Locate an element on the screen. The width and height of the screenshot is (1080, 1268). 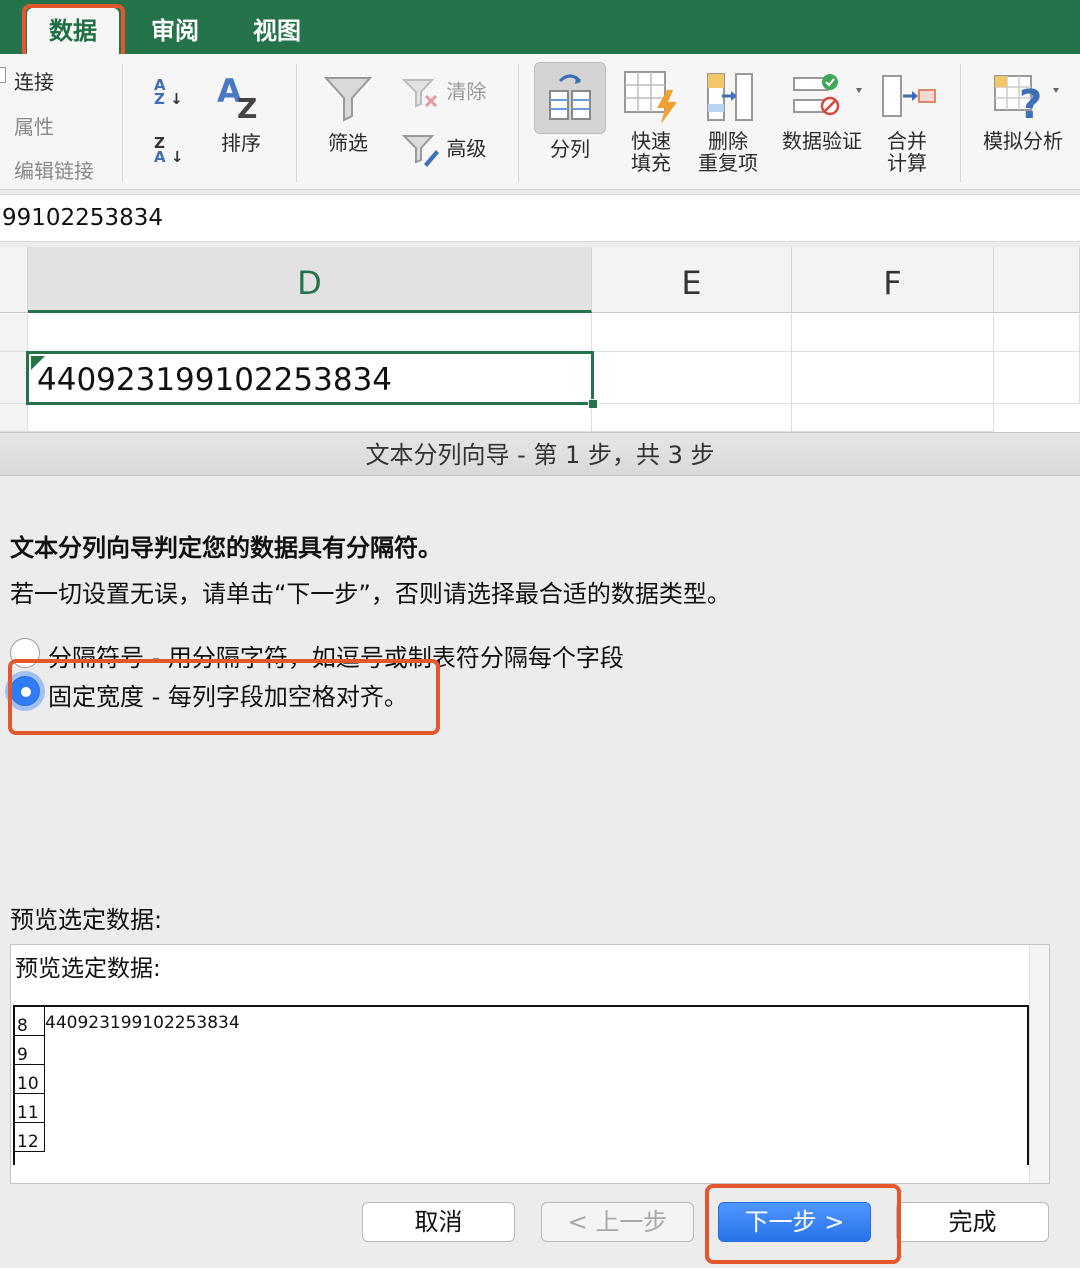
next-highlight-annotation is located at coordinates (803, 1224).